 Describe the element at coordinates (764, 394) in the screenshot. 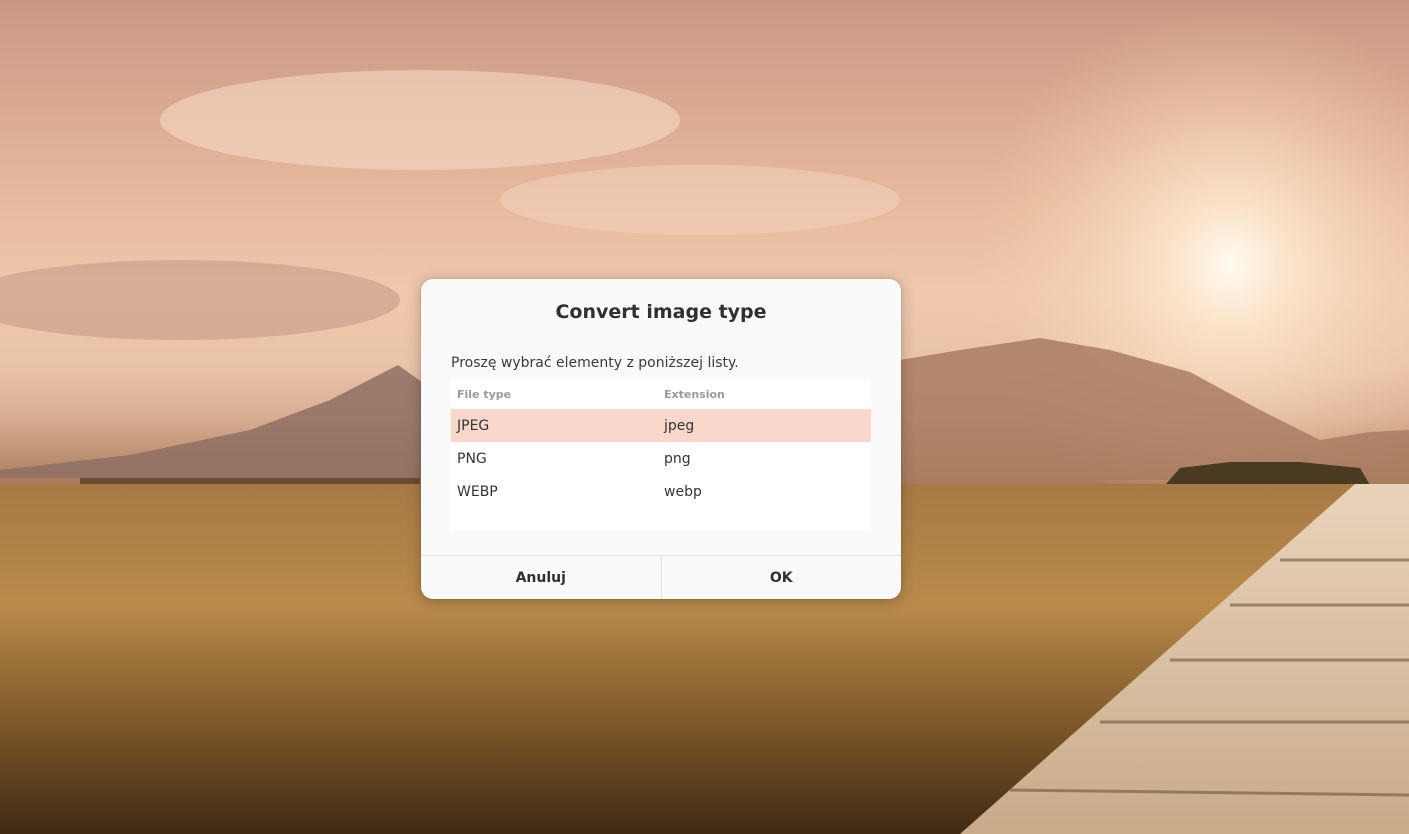

I see `column-header-extension: Extension` at that location.